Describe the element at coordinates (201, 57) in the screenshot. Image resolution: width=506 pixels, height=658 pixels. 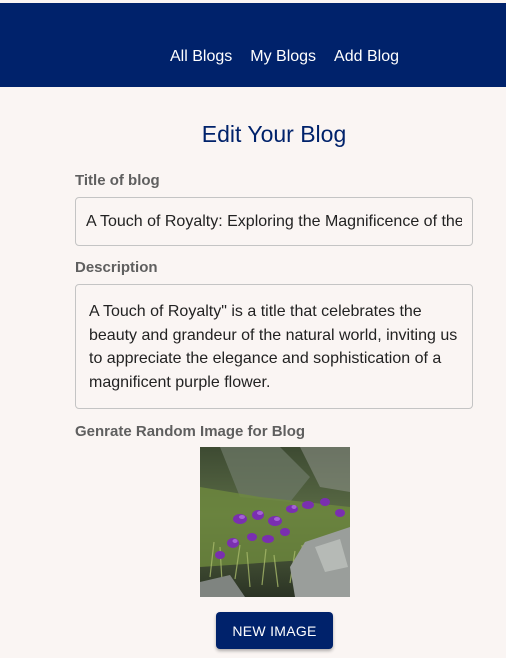
I see `nav-link-all-blogs: All Blogs` at that location.